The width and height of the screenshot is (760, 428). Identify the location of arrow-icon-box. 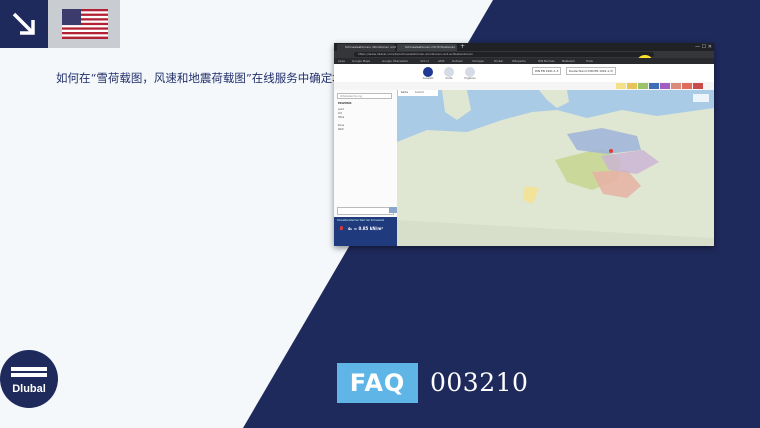
(24, 24).